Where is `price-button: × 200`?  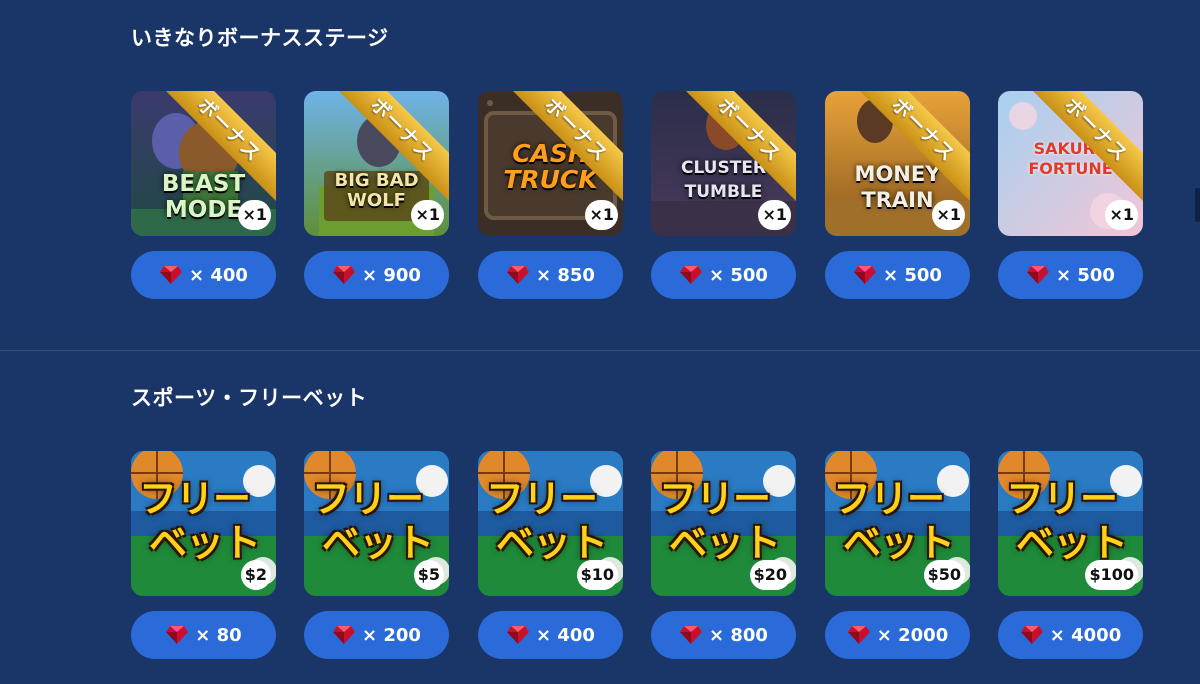 price-button: × 200 is located at coordinates (376, 635).